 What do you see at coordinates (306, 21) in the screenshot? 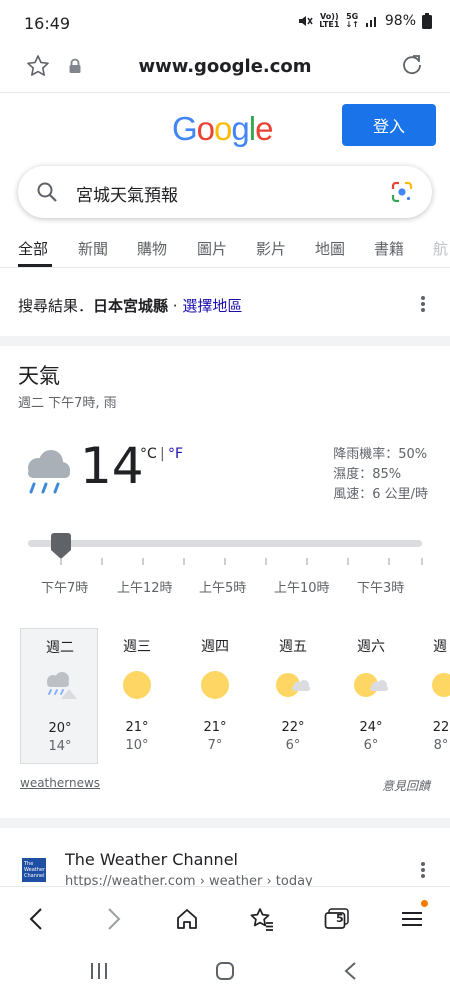
I see `mute-icon` at bounding box center [306, 21].